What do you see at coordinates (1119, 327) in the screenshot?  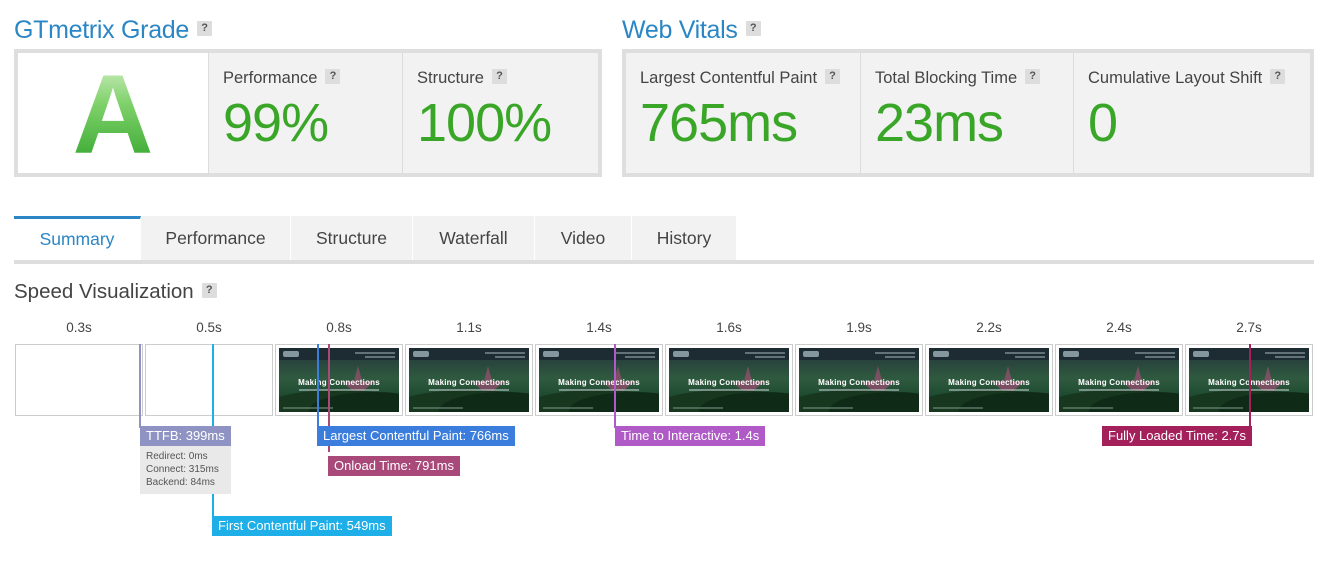 I see `frame-time: 2.4s` at bounding box center [1119, 327].